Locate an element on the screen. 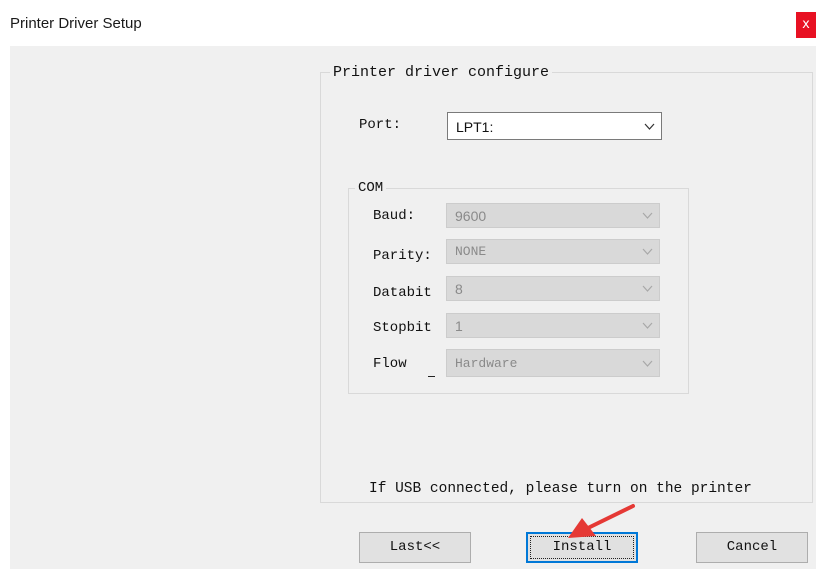 The image size is (816, 569). close-icon: x is located at coordinates (806, 24).